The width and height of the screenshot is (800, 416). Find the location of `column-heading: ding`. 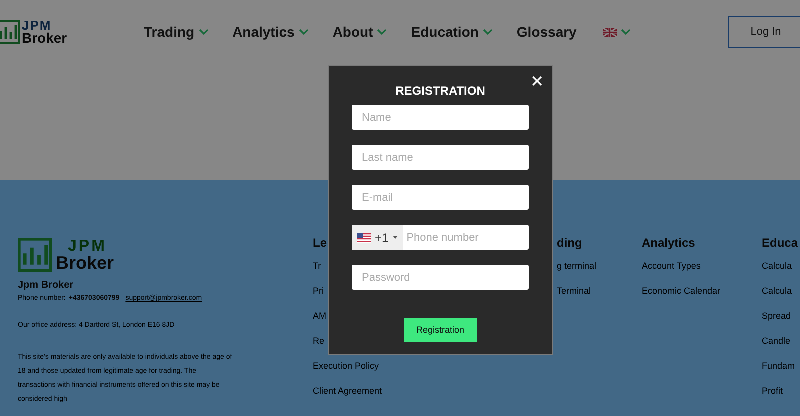

column-heading: ding is located at coordinates (569, 243).